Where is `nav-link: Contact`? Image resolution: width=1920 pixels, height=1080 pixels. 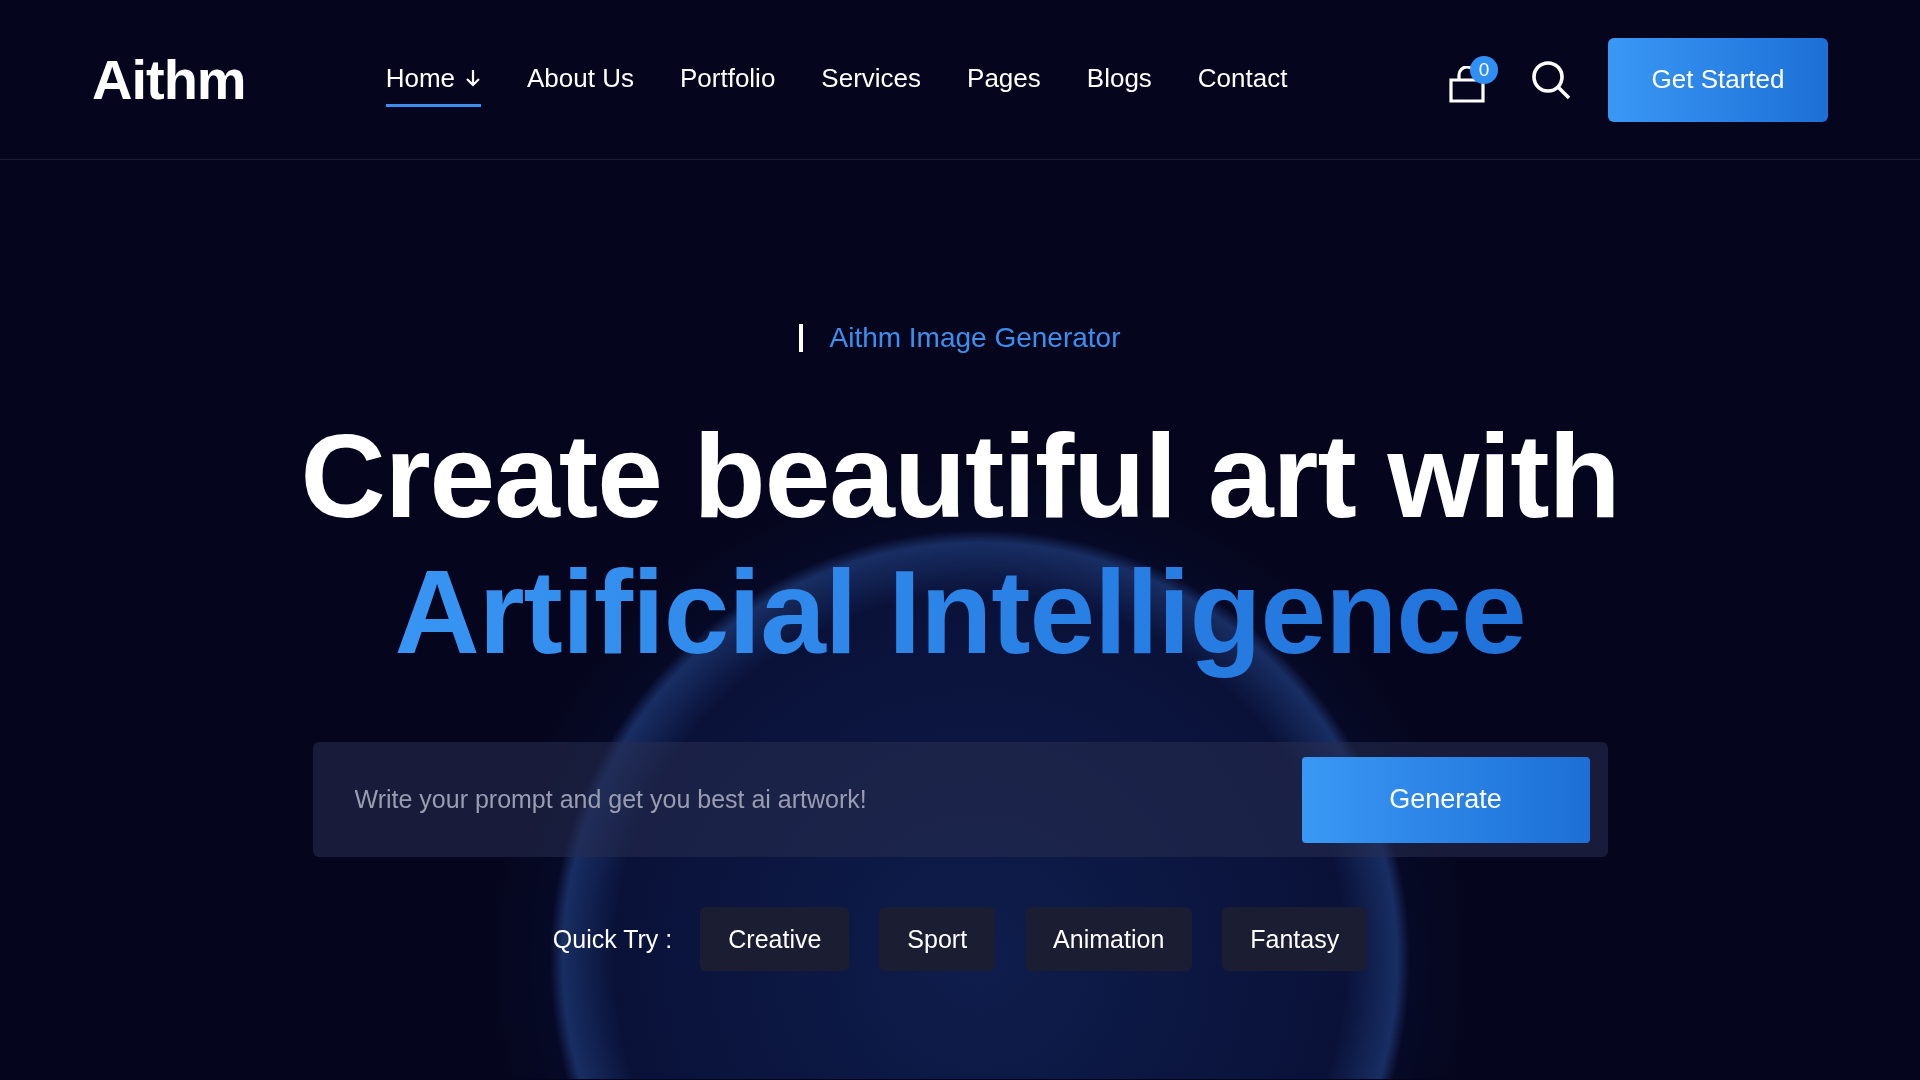 nav-link: Contact is located at coordinates (1242, 79).